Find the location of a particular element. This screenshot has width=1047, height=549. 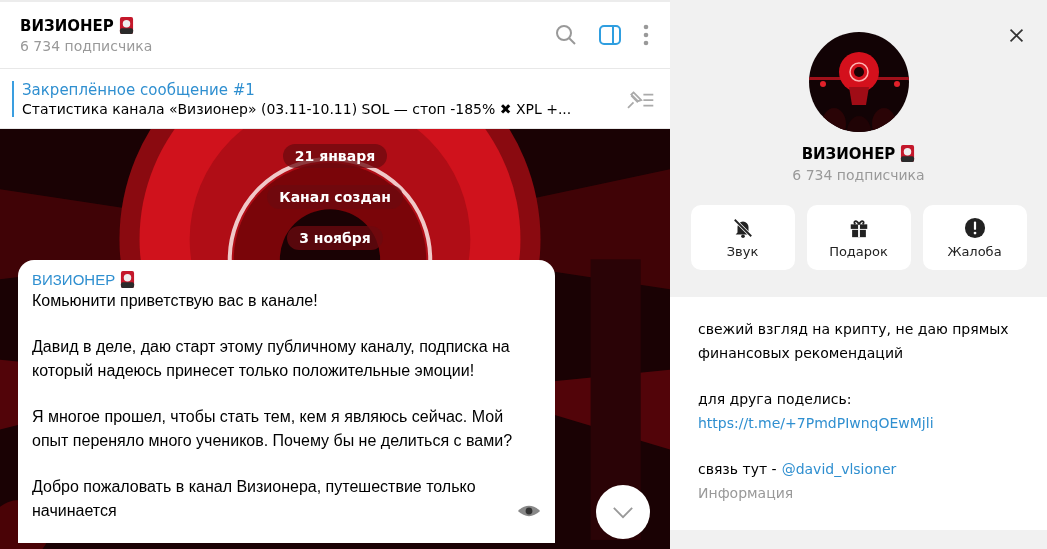

search-icon is located at coordinates (566, 35).